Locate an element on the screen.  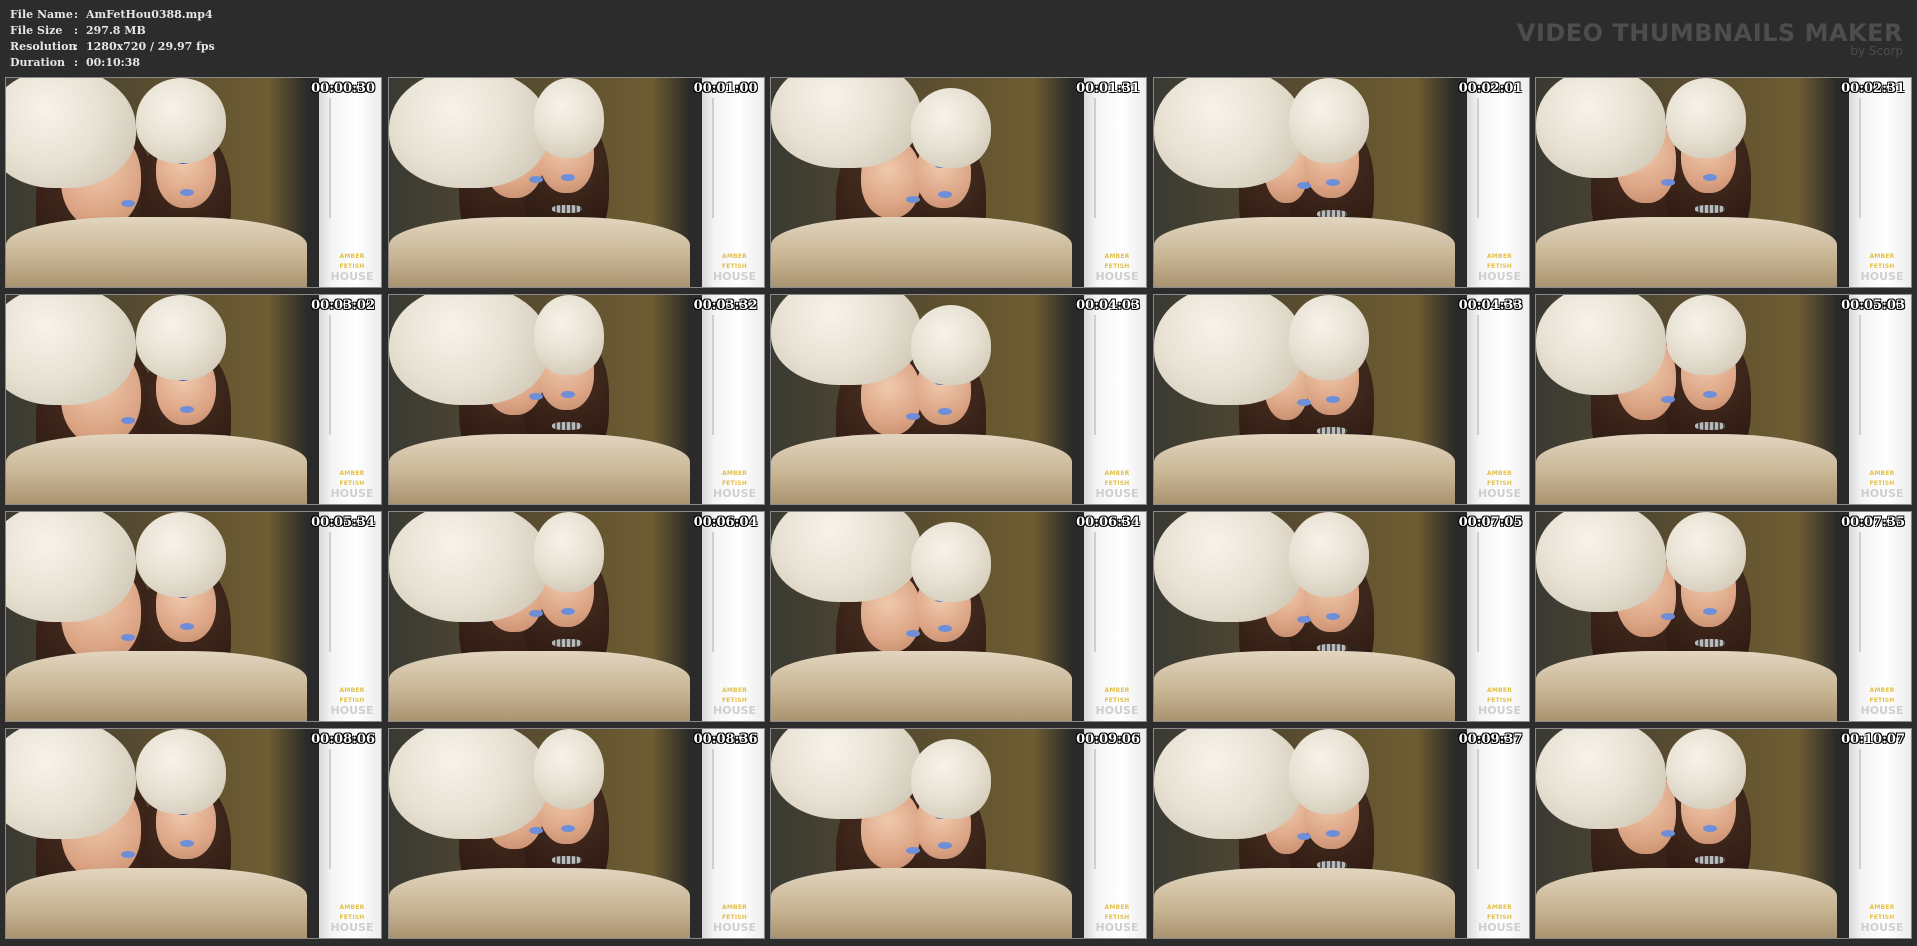
thumbnail-frame: 00:09:06 AMBER FETISH HOUSE is located at coordinates (958, 833).